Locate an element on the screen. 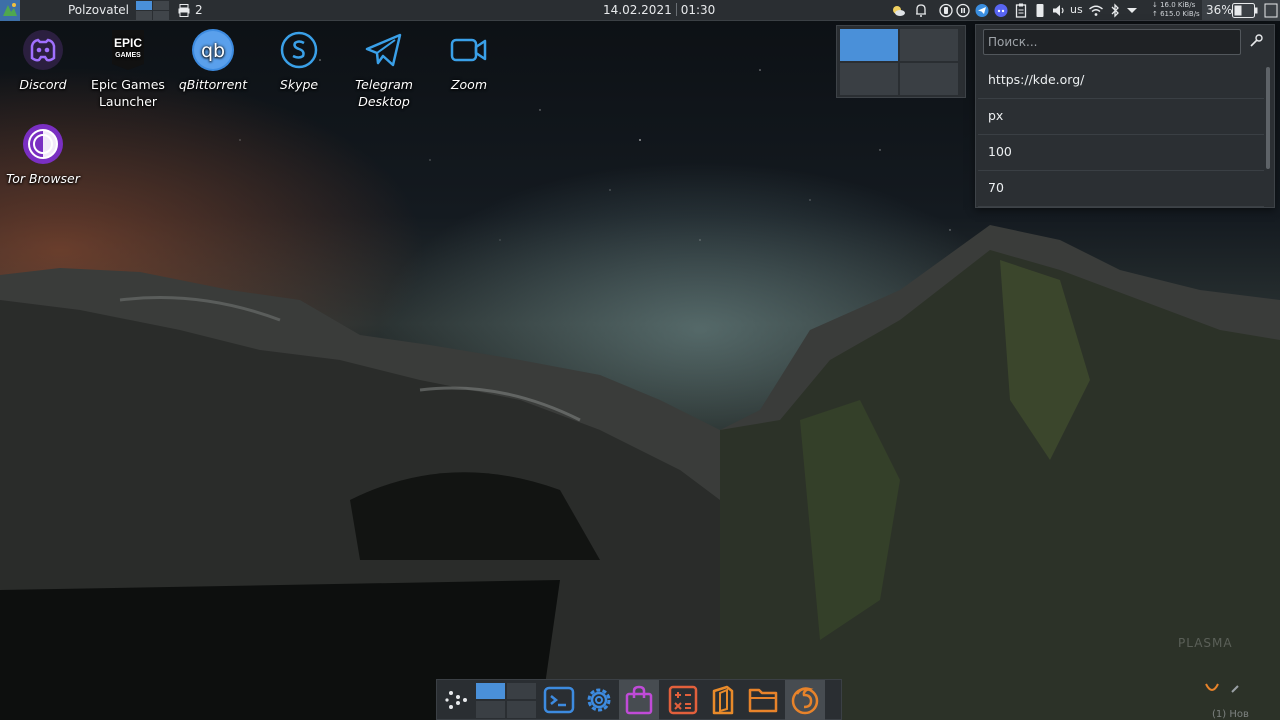  discord-icon is located at coordinates (43, 50).